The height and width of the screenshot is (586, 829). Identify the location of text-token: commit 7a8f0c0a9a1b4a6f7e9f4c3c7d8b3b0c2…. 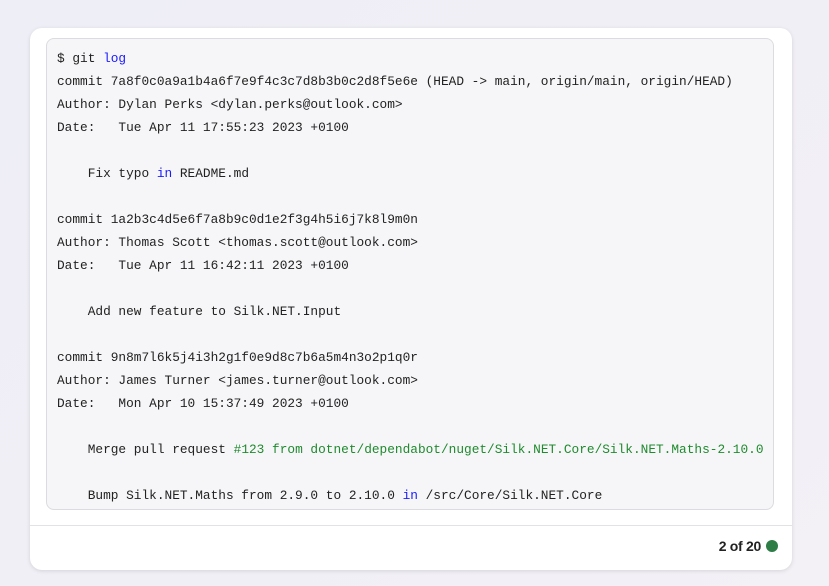
(395, 81).